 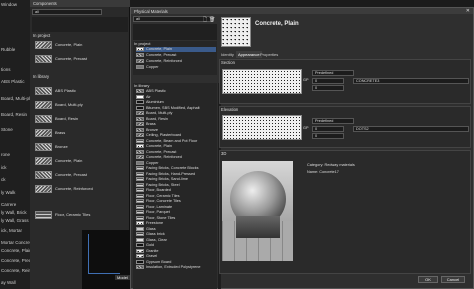 What do you see at coordinates (15, 220) in the screenshot?
I see `list-item: ly Wall, Grass` at bounding box center [15, 220].